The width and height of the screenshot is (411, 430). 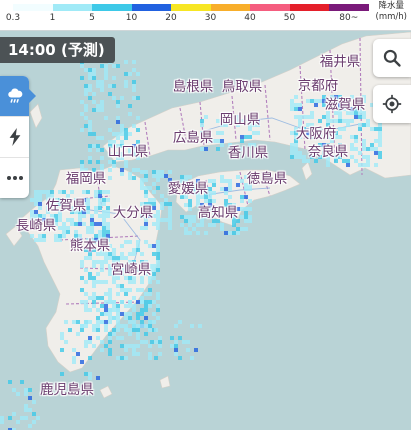 I want to click on prefecture-label-shimane: 島根県, so click(x=193, y=87).